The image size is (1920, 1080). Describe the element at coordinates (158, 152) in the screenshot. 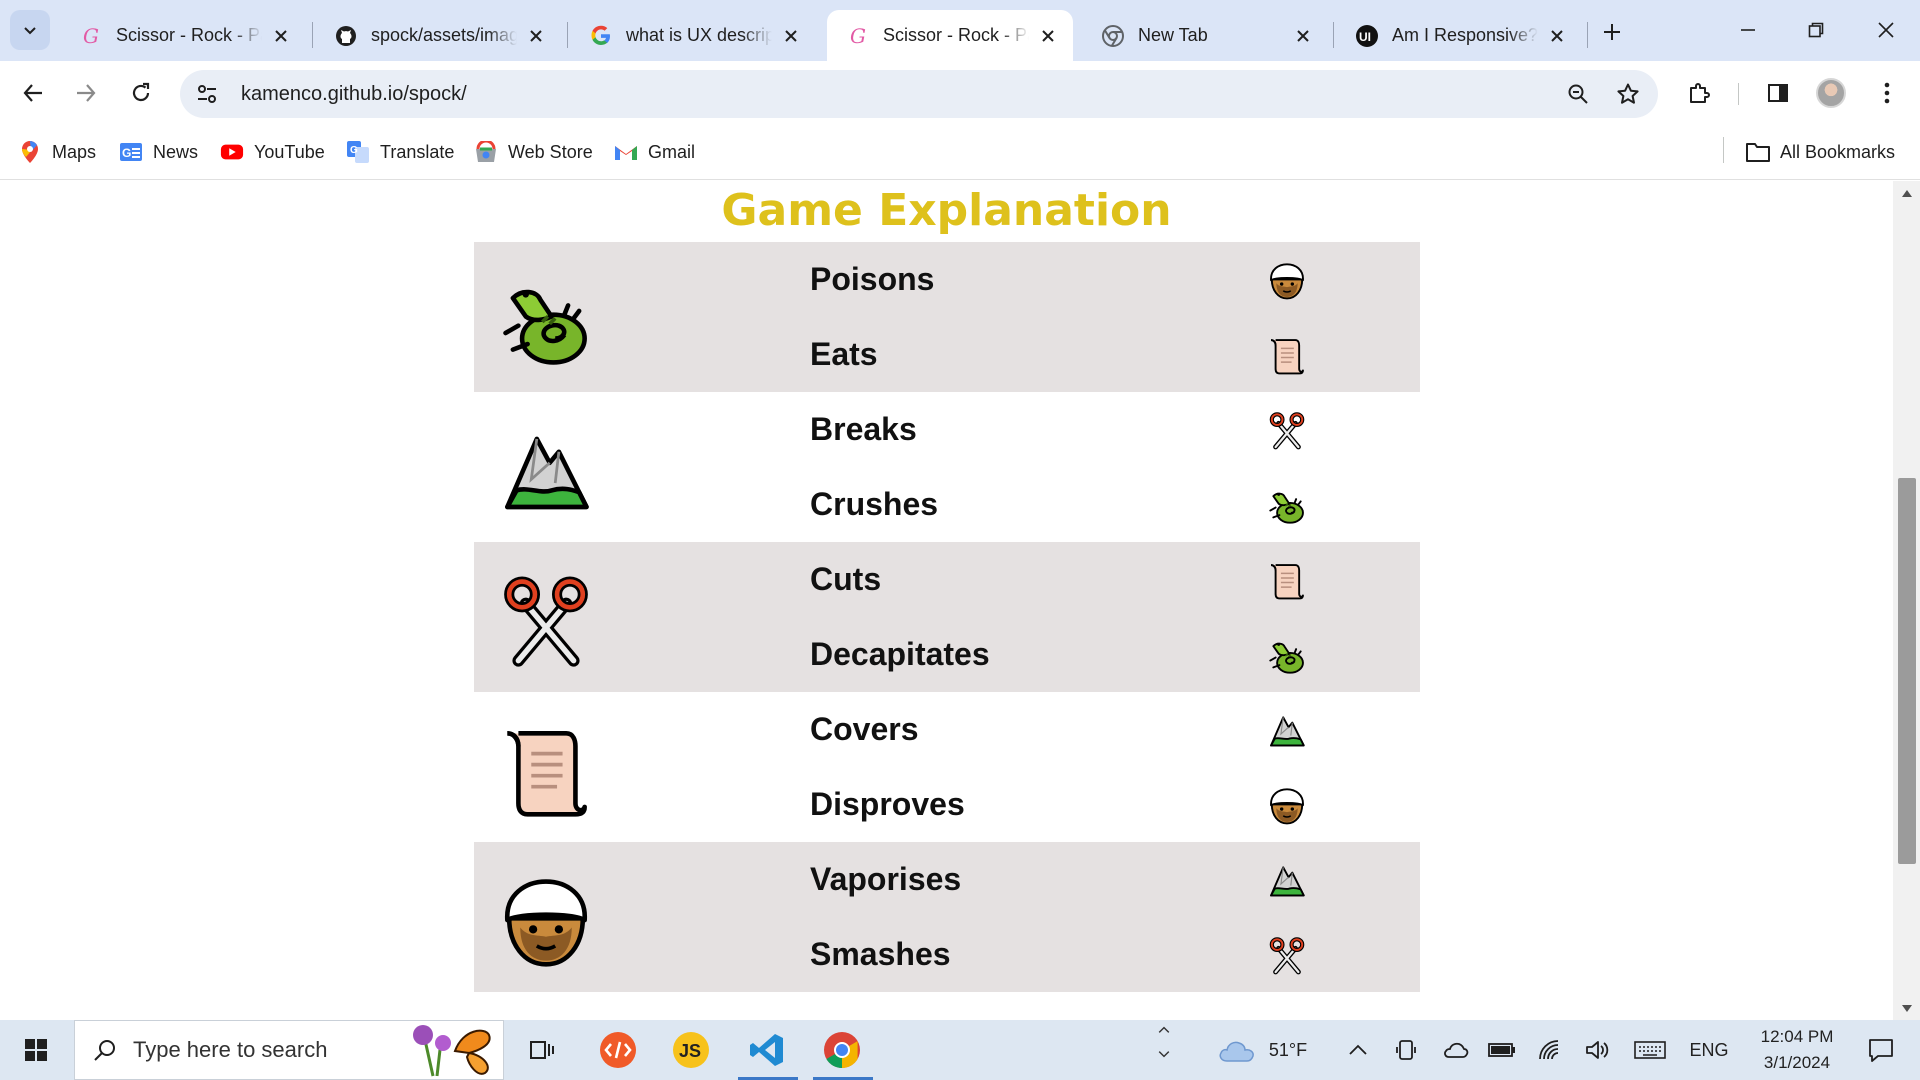

I see `bookmark-news: G News` at that location.